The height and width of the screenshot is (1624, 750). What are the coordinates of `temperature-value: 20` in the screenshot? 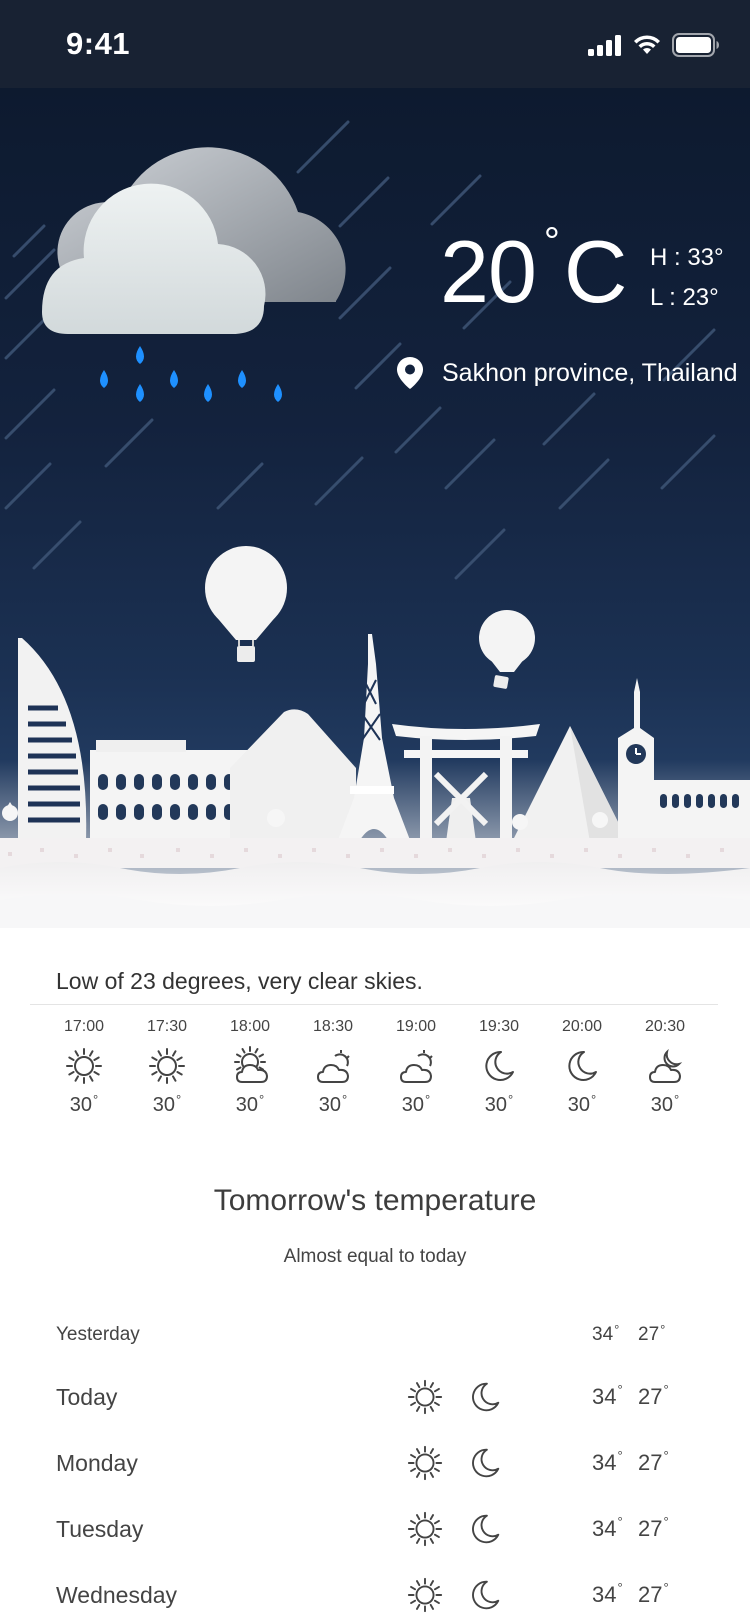 It's located at (488, 271).